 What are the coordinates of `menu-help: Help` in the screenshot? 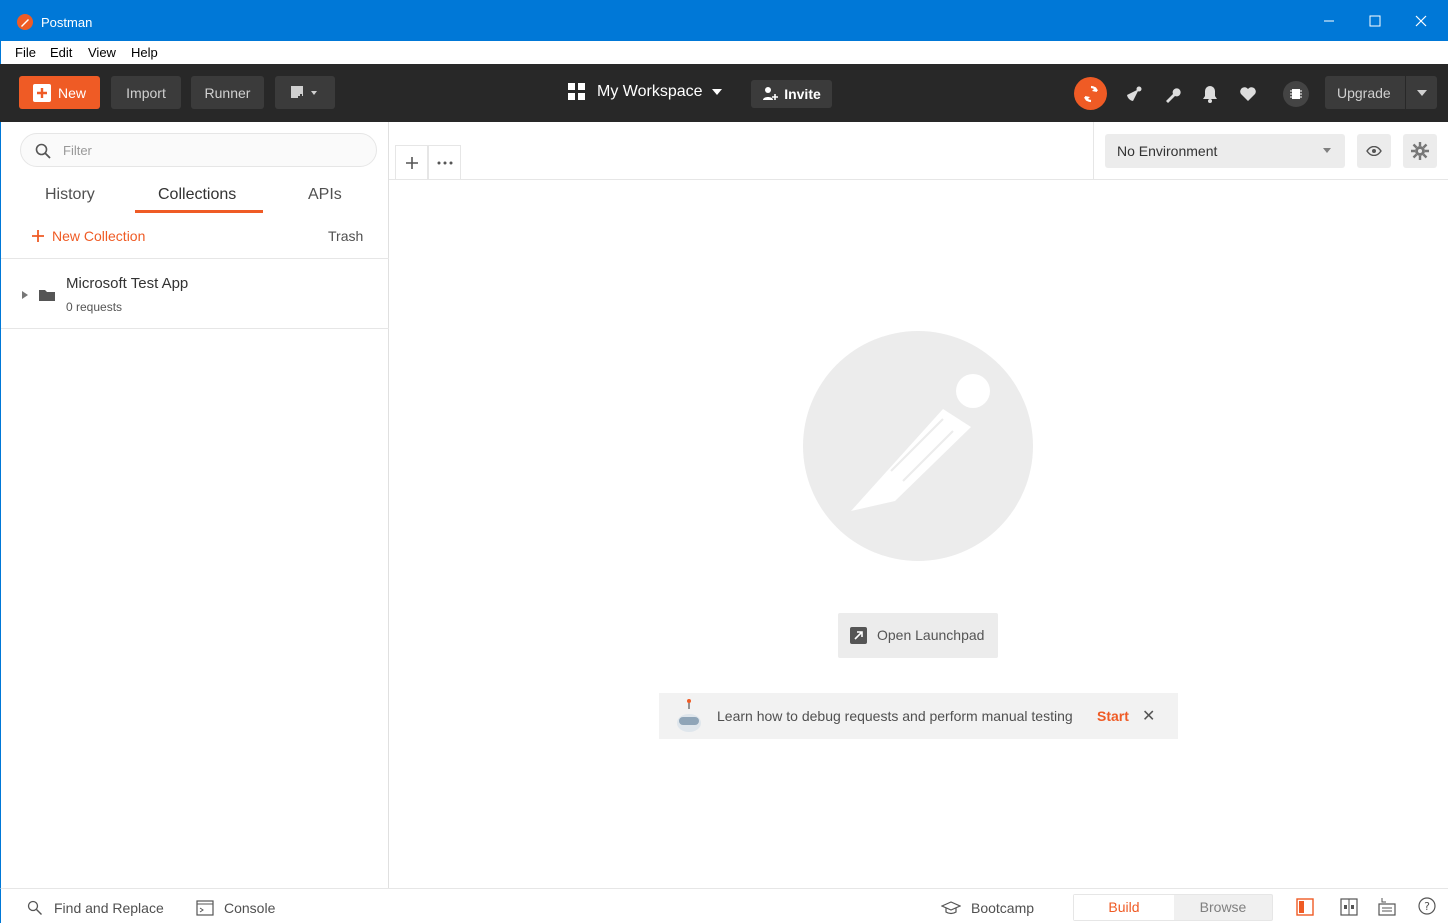 It's located at (144, 52).